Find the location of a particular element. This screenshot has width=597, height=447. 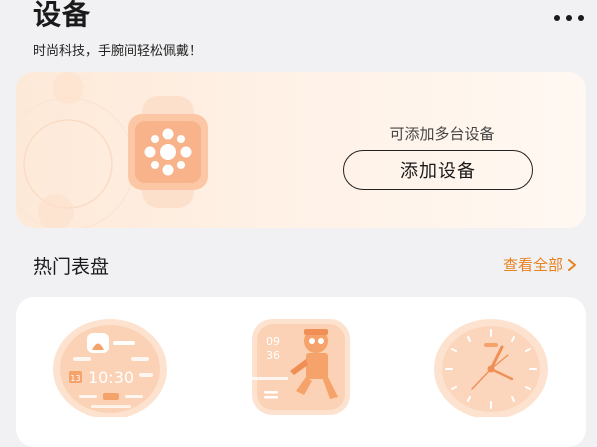

face-hour: 09 is located at coordinates (273, 341).